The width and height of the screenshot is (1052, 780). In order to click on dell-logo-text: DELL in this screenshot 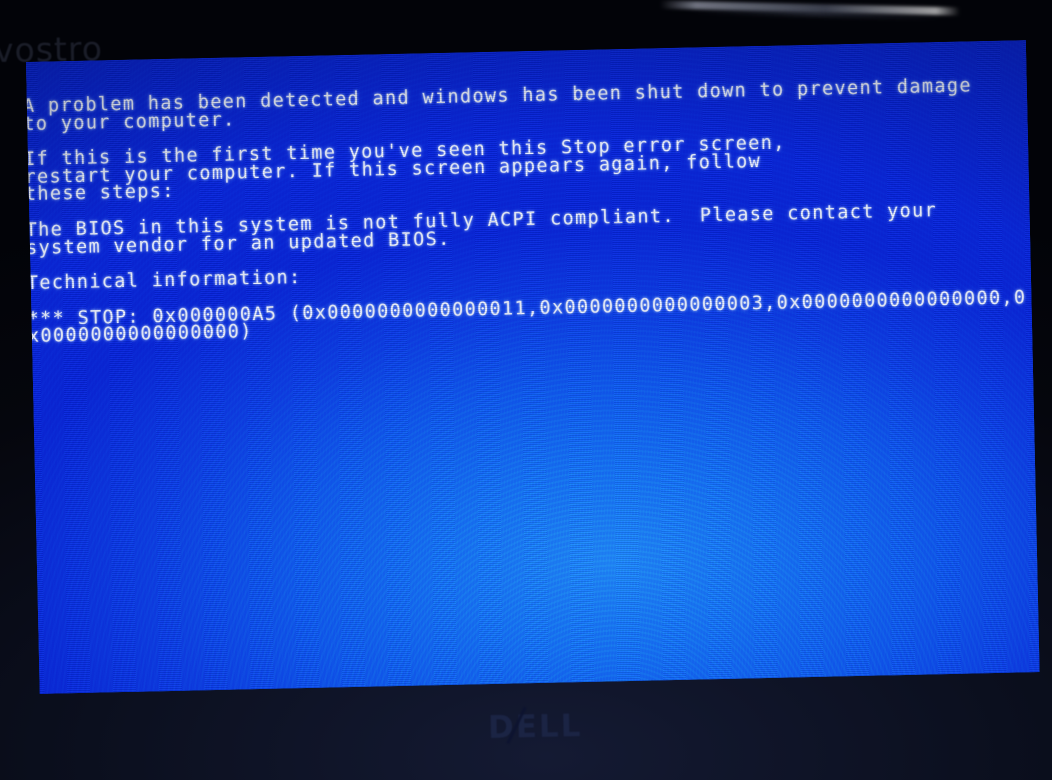, I will do `click(535, 727)`.